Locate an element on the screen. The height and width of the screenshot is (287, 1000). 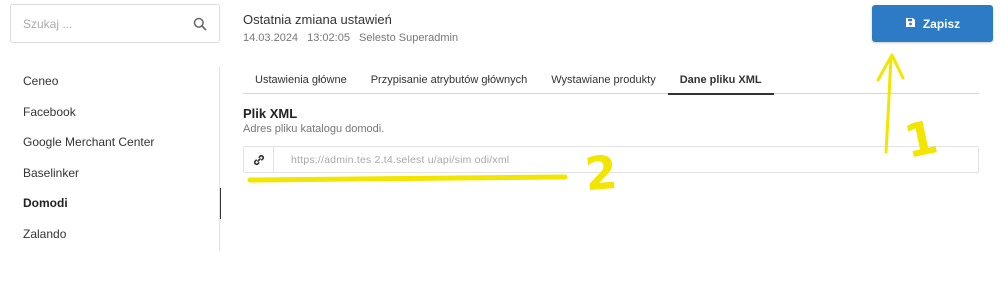
sidebar-item-label: Baselinker is located at coordinates (51, 172).